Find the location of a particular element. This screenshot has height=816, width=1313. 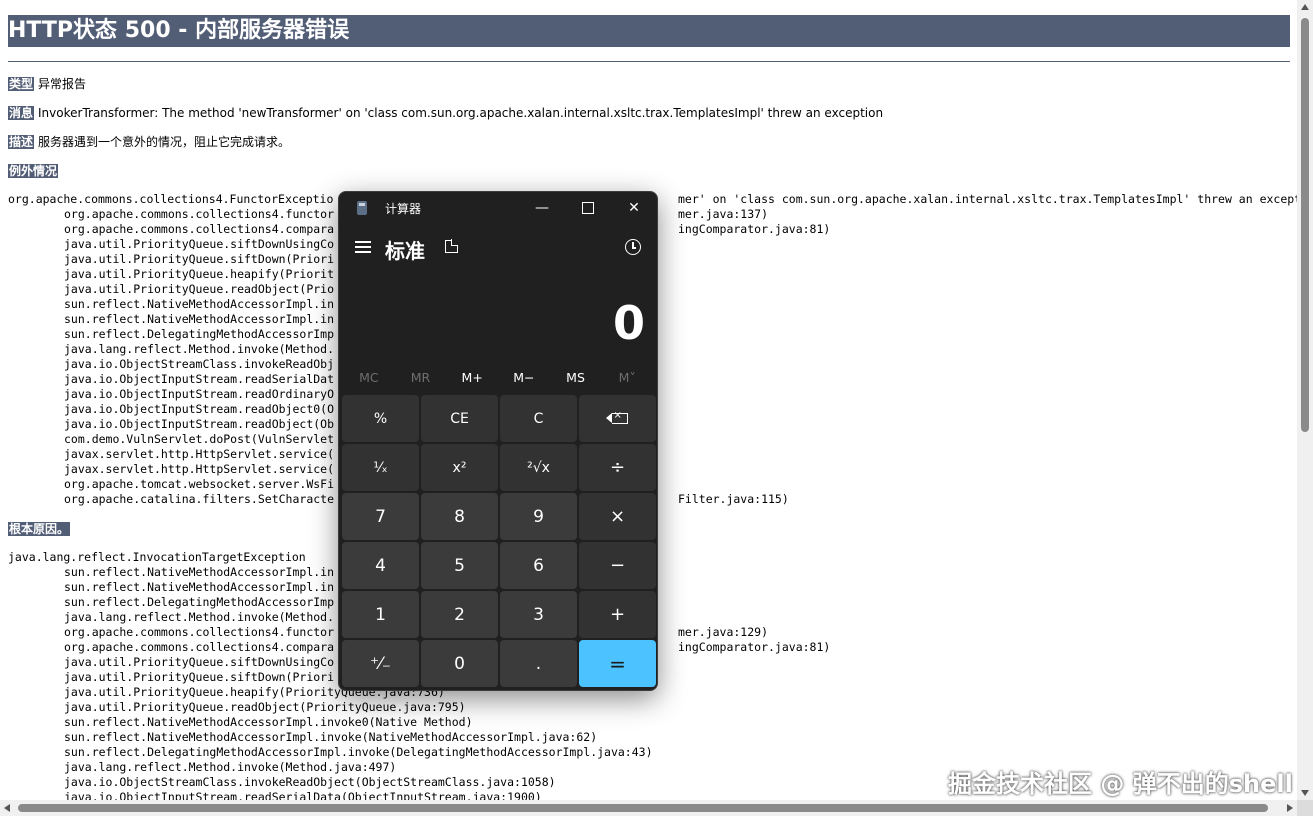

digit-1-button: 1 is located at coordinates (380, 614).